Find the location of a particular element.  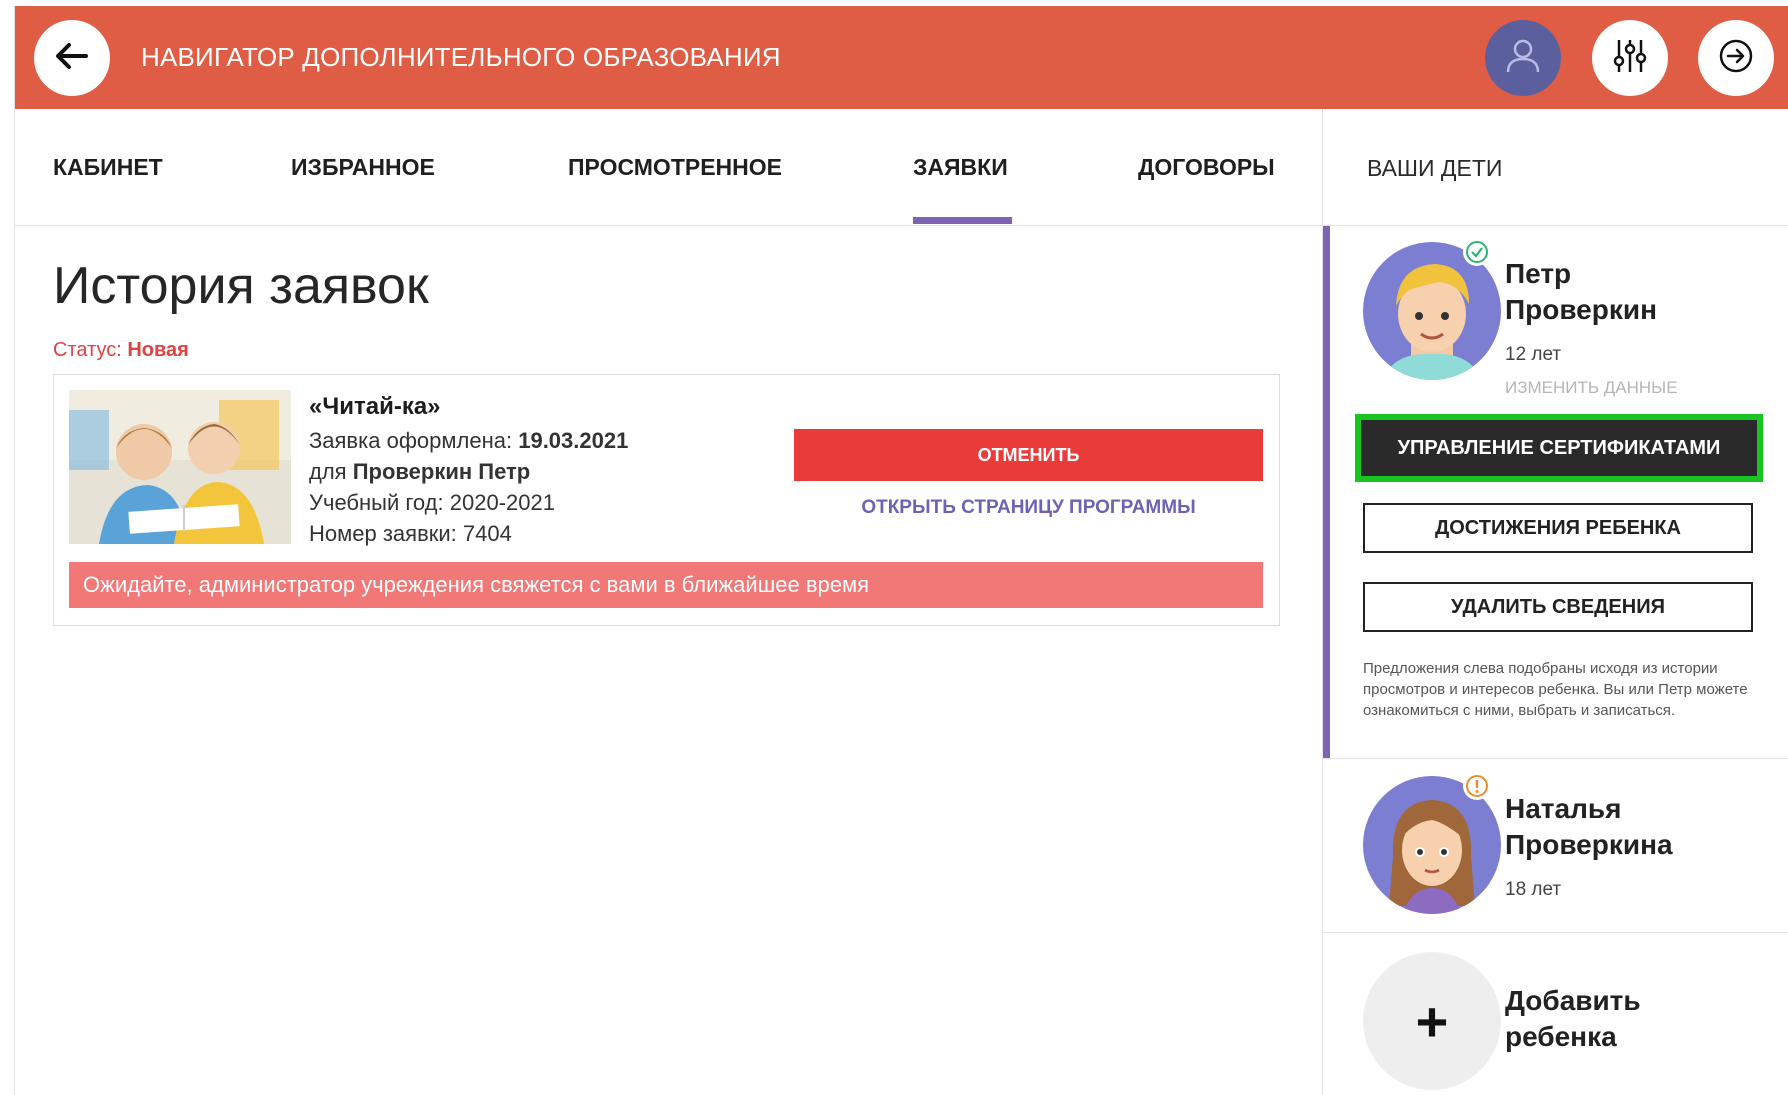

for-label: для is located at coordinates (328, 471).